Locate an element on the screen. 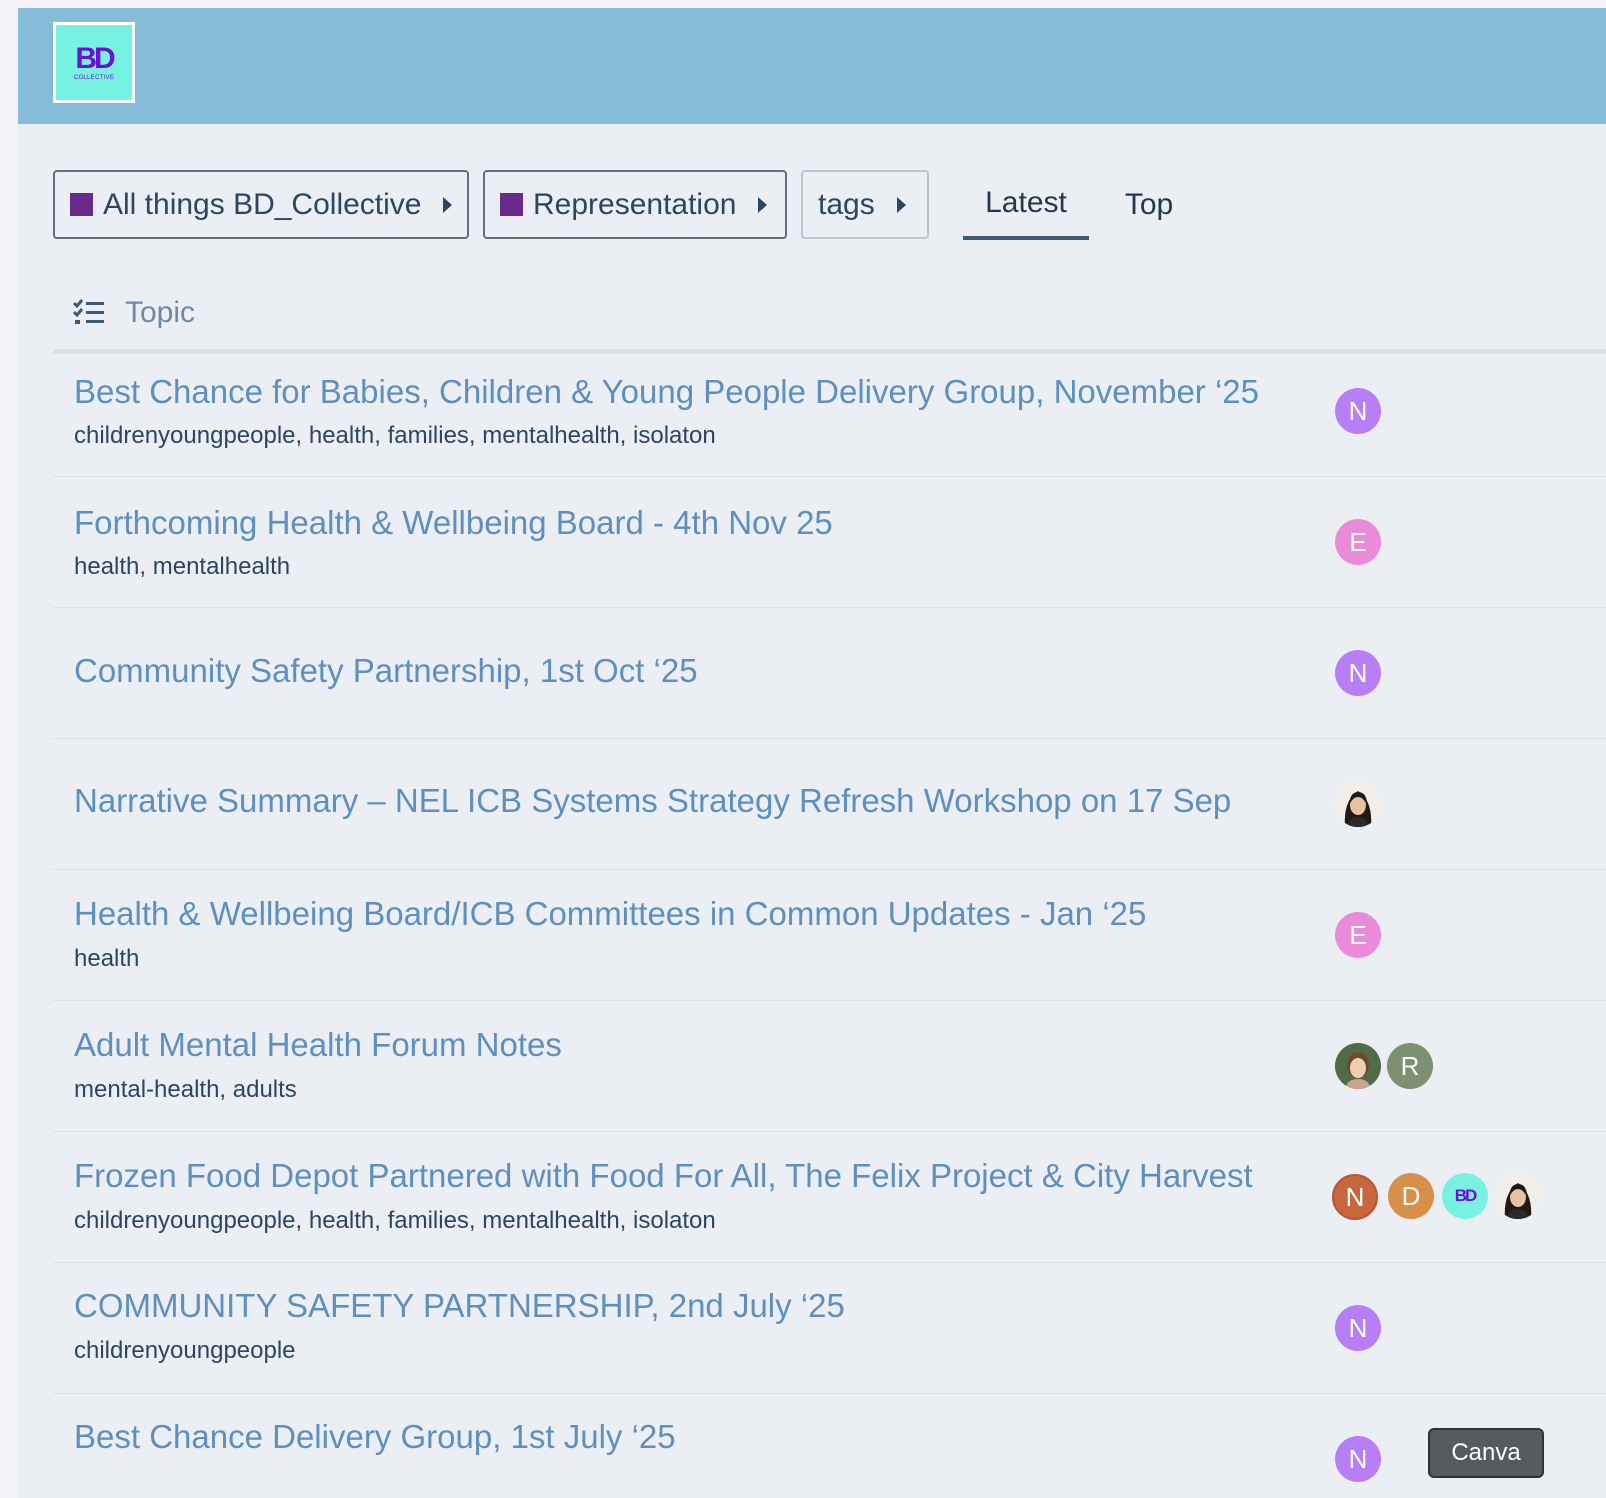 This screenshot has height=1498, width=1606. subcategory-color-swatch is located at coordinates (511, 204).